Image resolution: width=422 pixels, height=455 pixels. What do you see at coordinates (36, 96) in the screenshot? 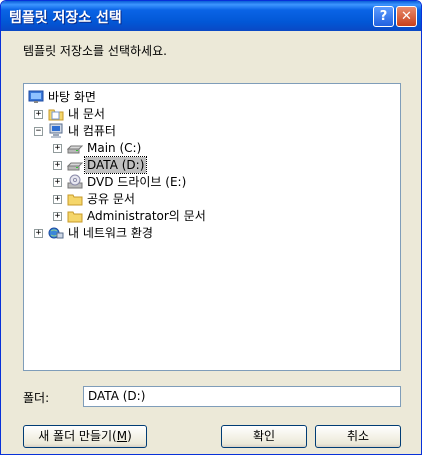
I see `desktop-icon` at bounding box center [36, 96].